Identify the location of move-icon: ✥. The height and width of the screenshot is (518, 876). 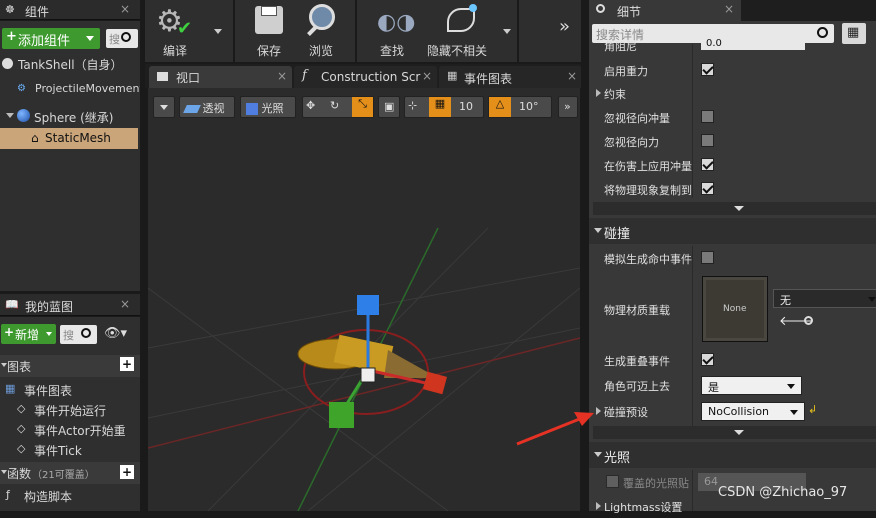
(310, 105).